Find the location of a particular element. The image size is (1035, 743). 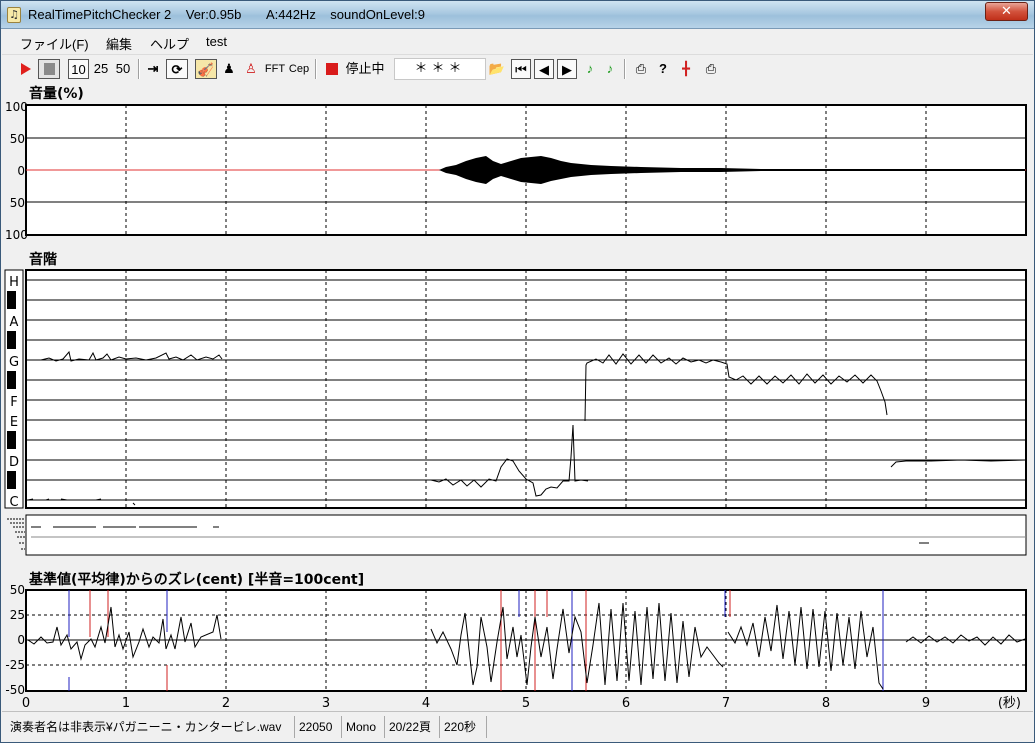

record-icon is located at coordinates (332, 69).